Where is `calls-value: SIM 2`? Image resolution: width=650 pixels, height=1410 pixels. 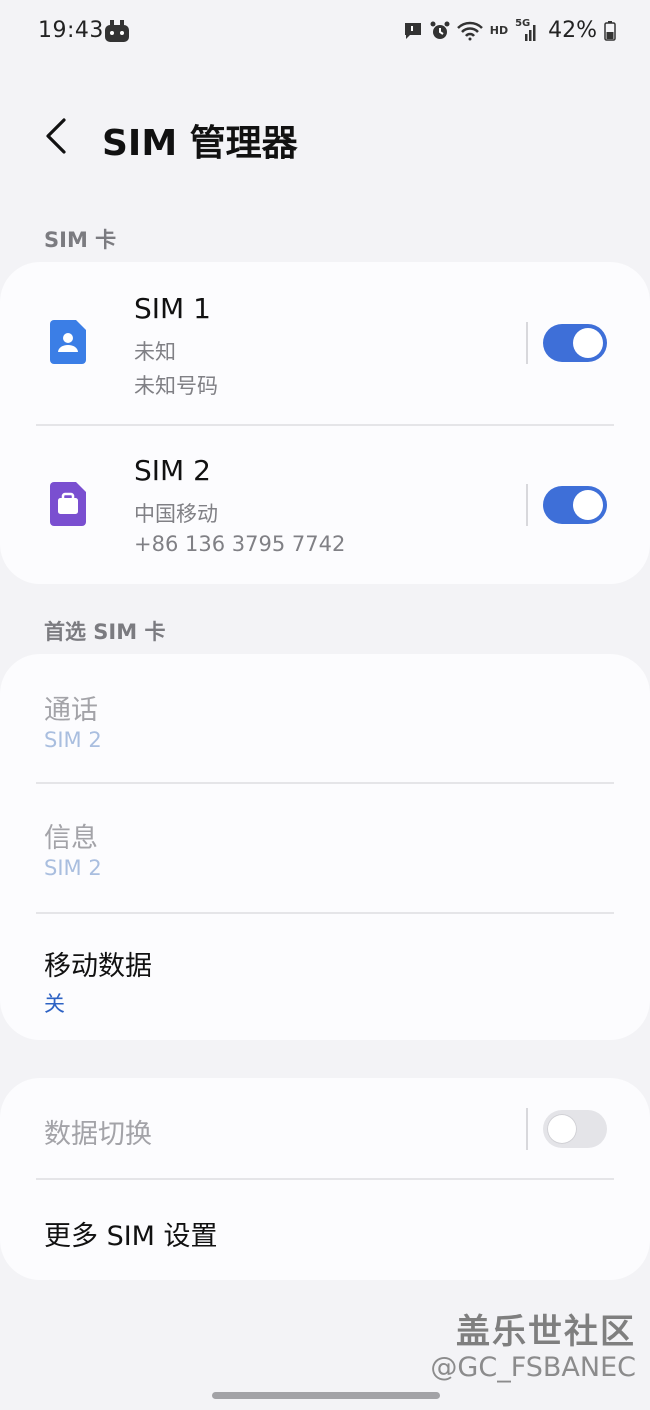
calls-value: SIM 2 is located at coordinates (73, 740).